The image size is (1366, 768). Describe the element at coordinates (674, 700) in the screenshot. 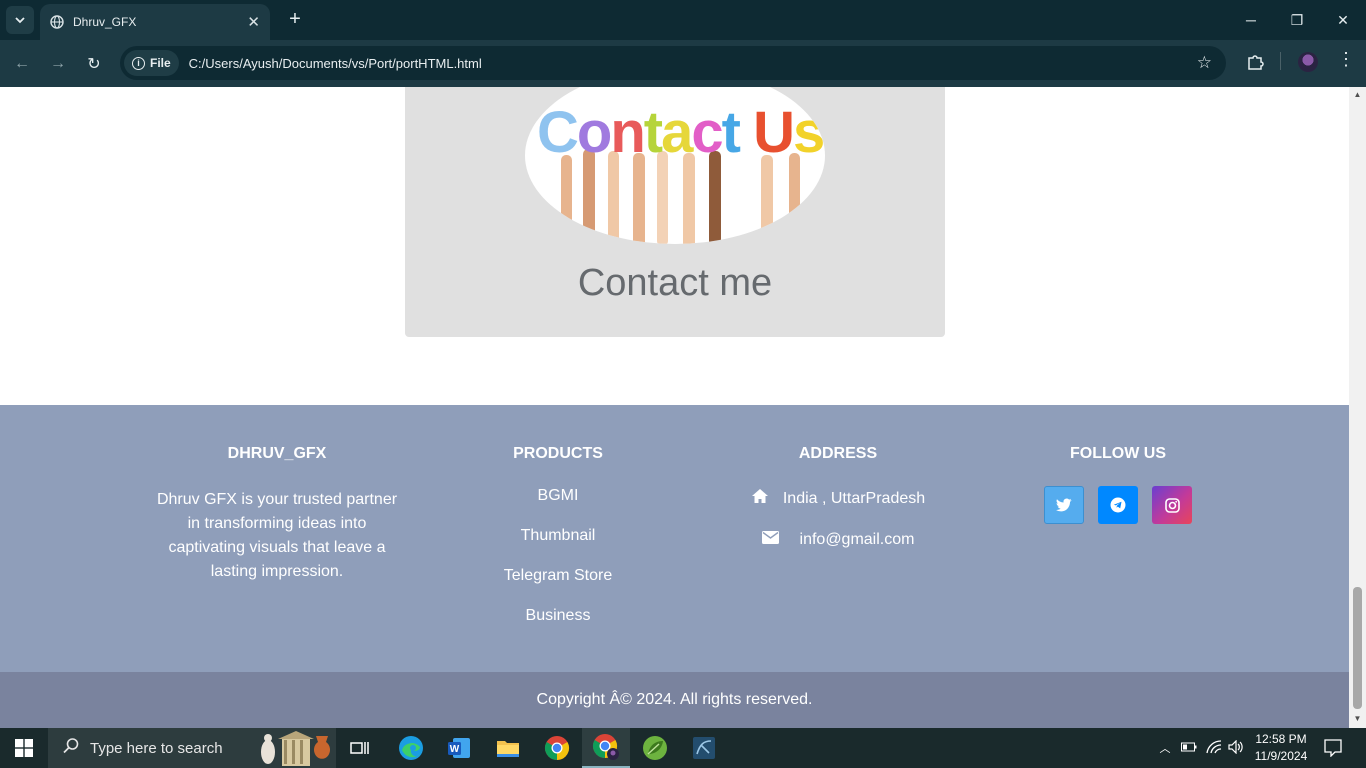

I see `copyright-bar: Copyright Â© 2024. All rights reserved.` at that location.